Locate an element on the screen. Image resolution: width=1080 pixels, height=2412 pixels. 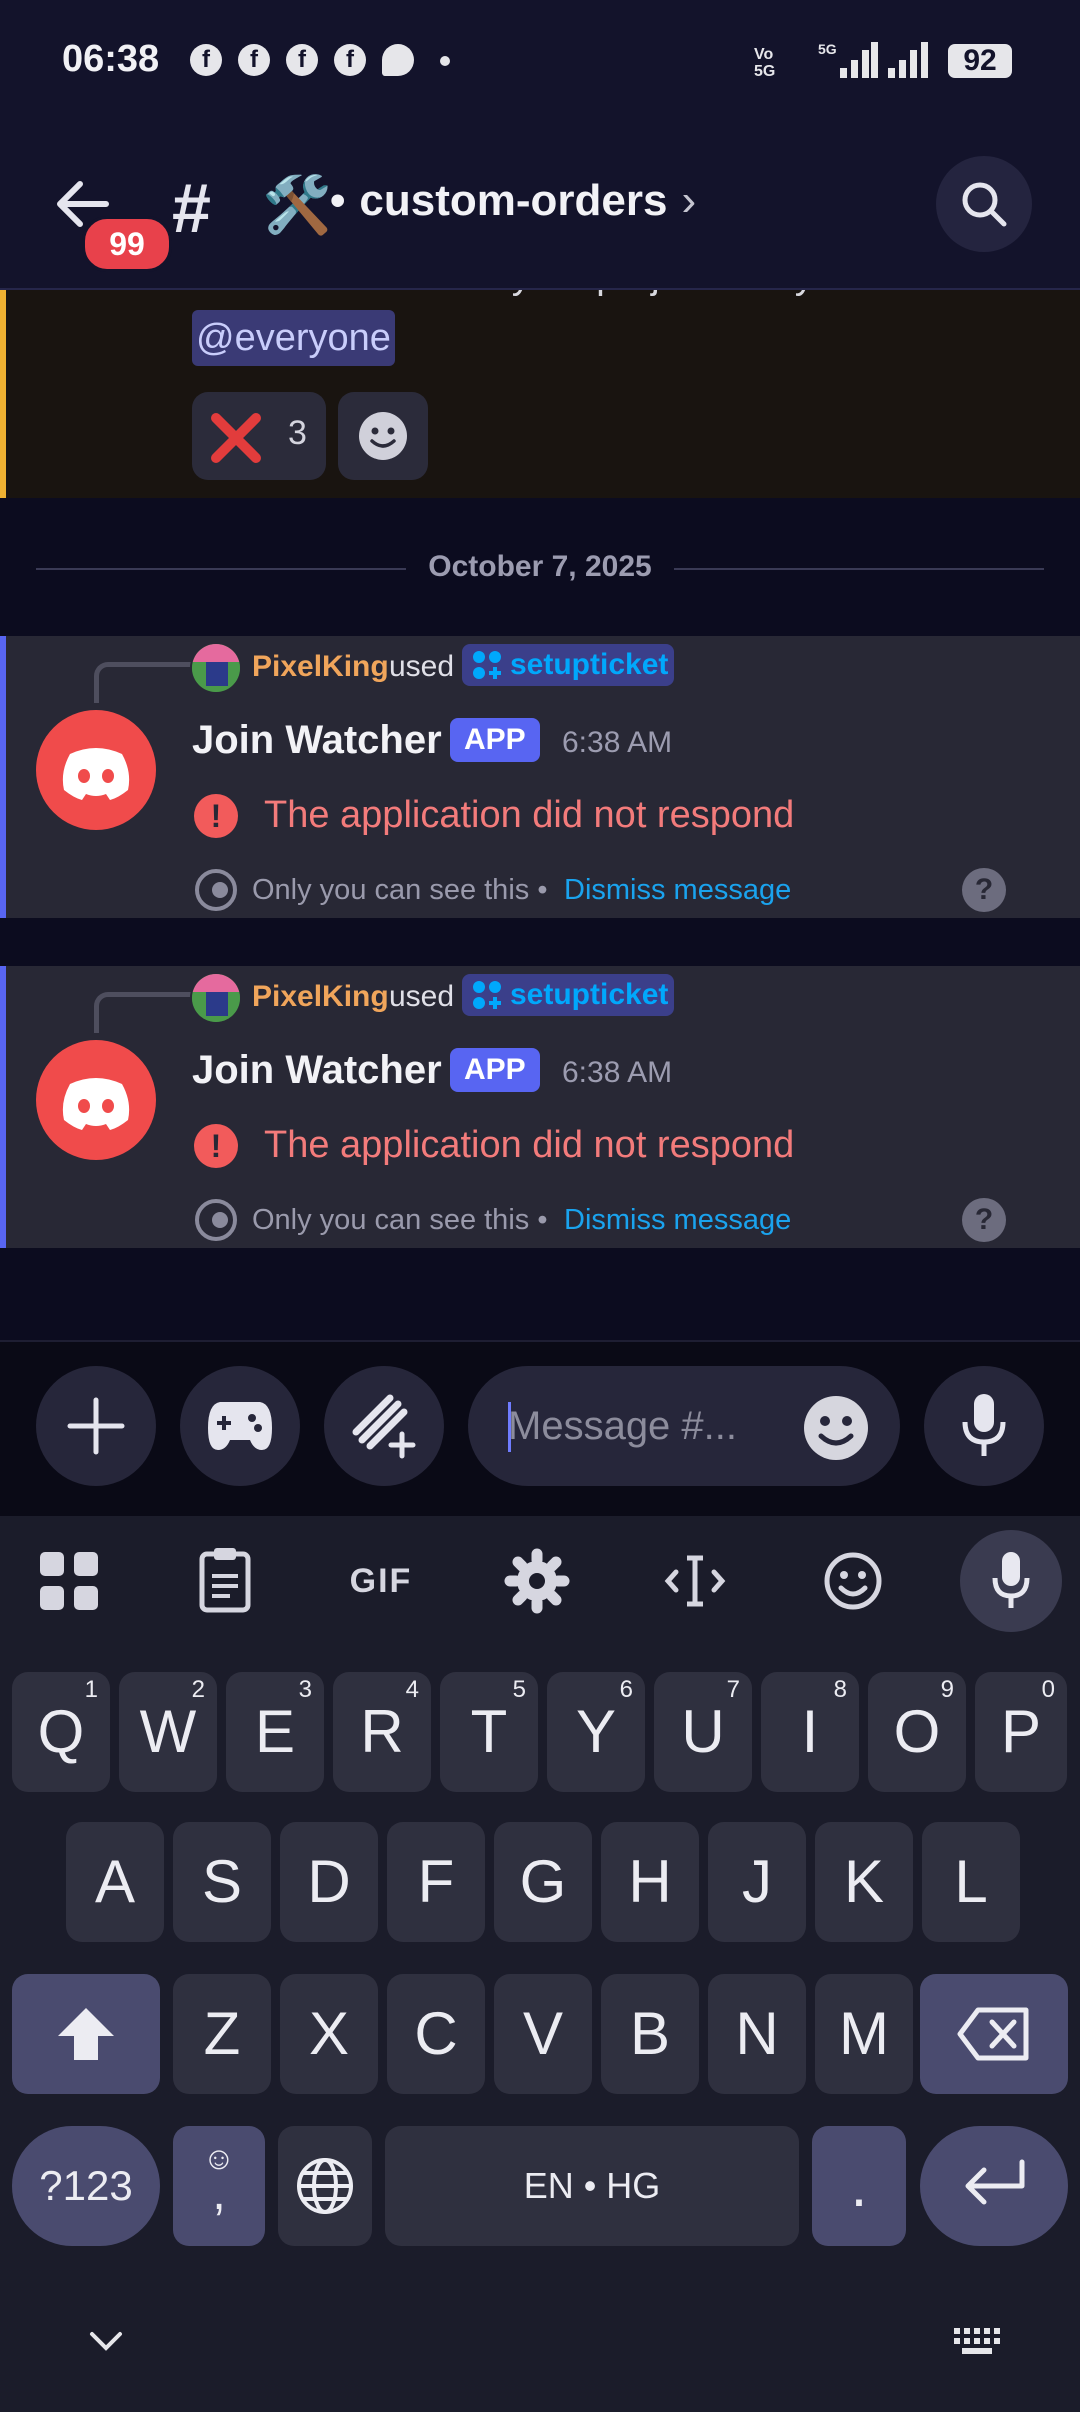
key-o: O9 is located at coordinates (917, 1732).